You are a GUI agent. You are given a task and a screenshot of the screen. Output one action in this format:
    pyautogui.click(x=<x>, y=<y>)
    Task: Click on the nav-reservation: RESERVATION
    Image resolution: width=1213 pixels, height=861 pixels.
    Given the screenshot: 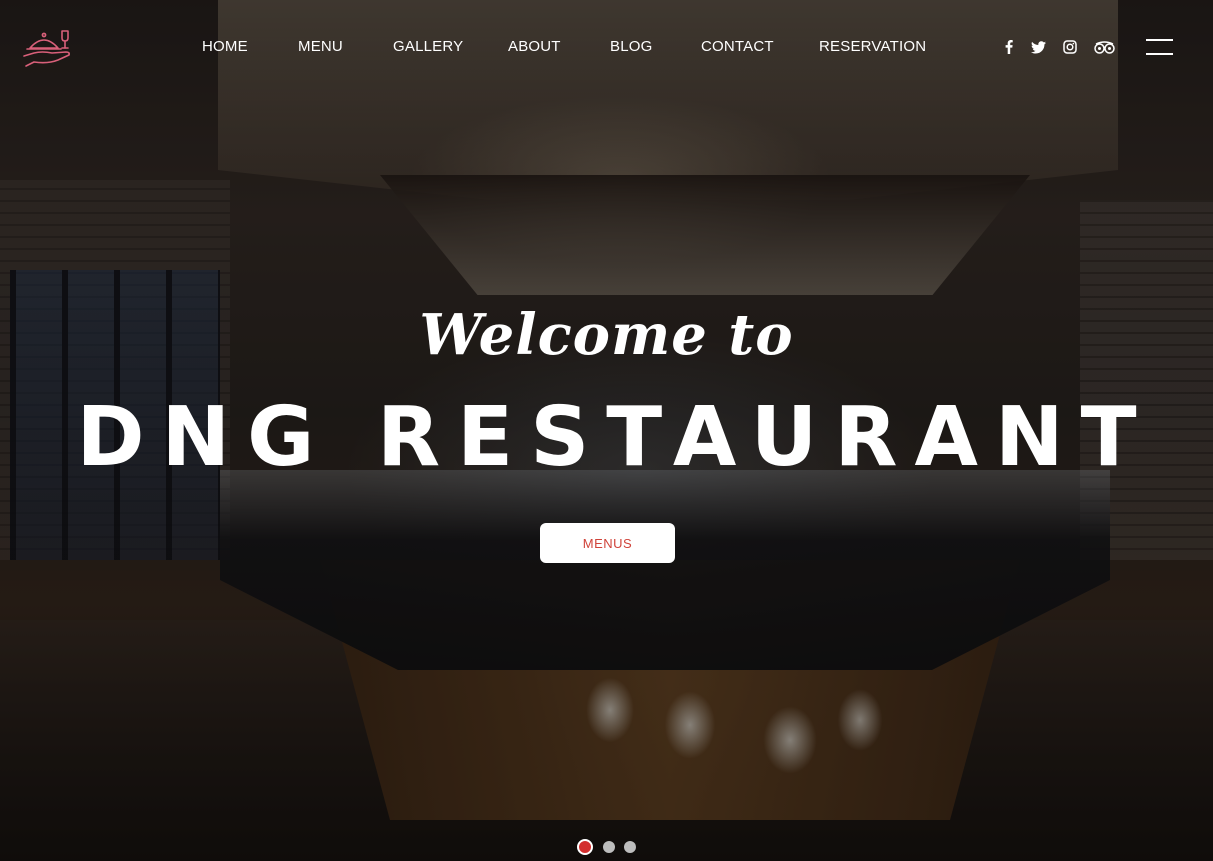 What is the action you would take?
    pyautogui.click(x=872, y=46)
    